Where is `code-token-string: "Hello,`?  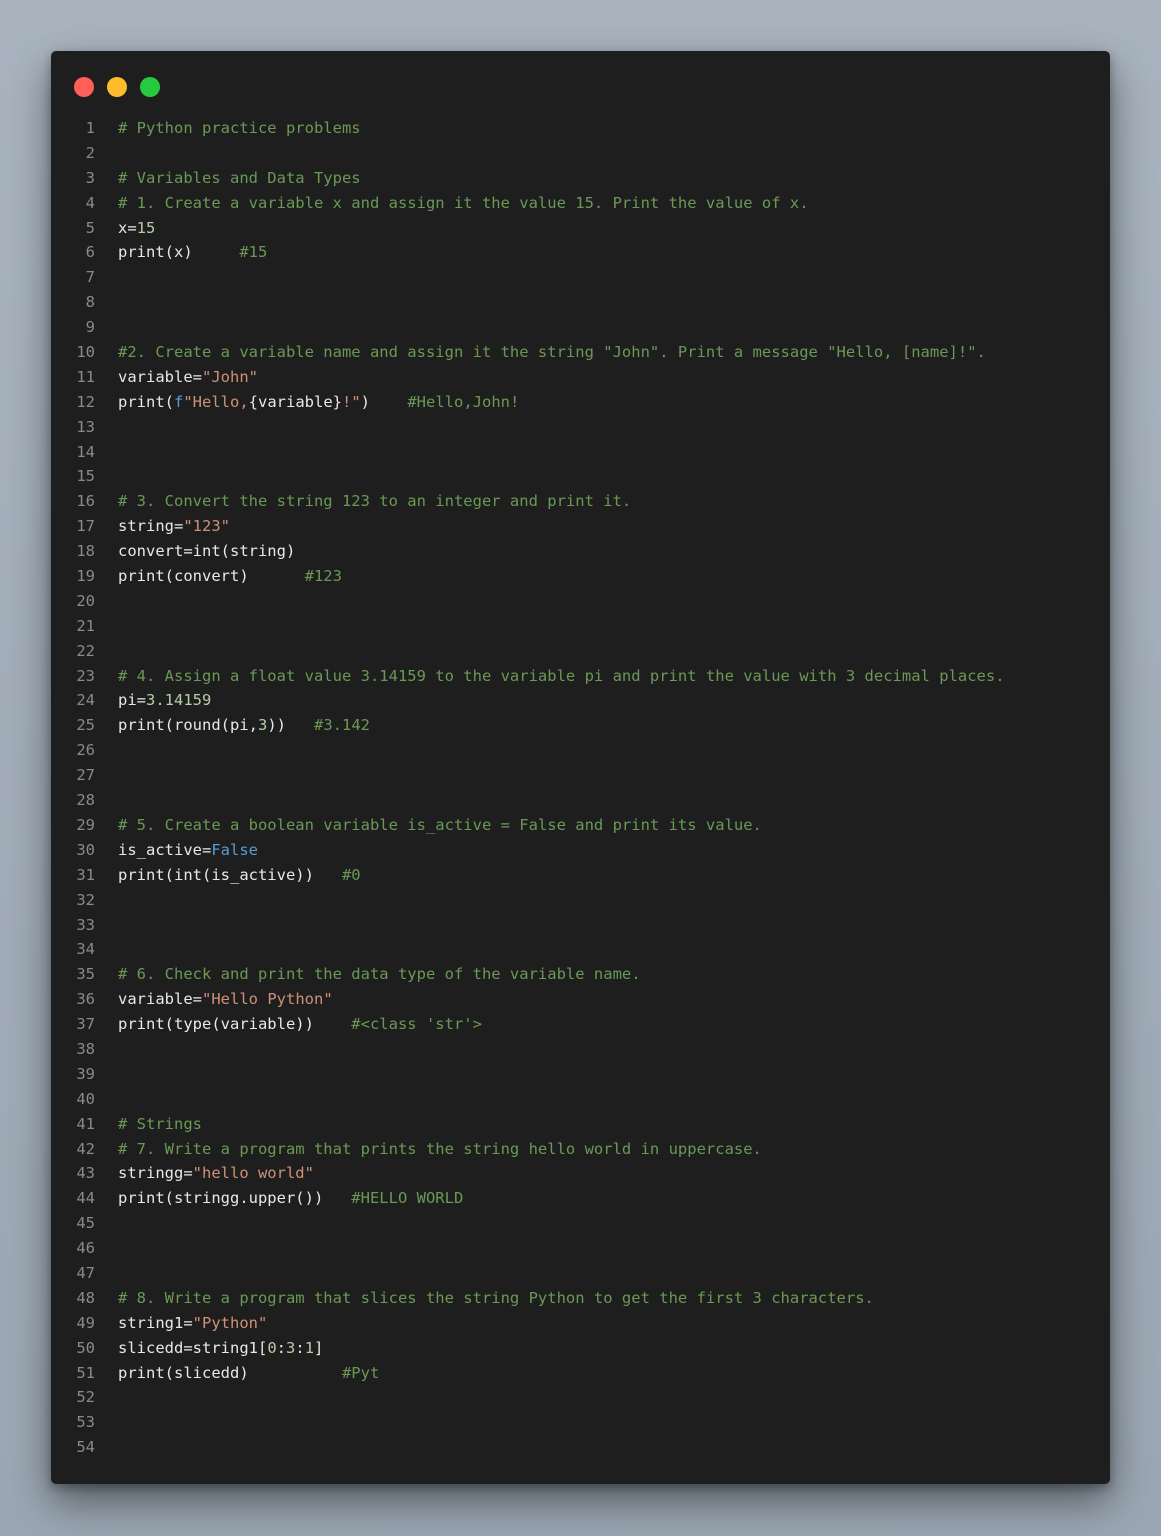 code-token-string: "Hello, is located at coordinates (216, 401).